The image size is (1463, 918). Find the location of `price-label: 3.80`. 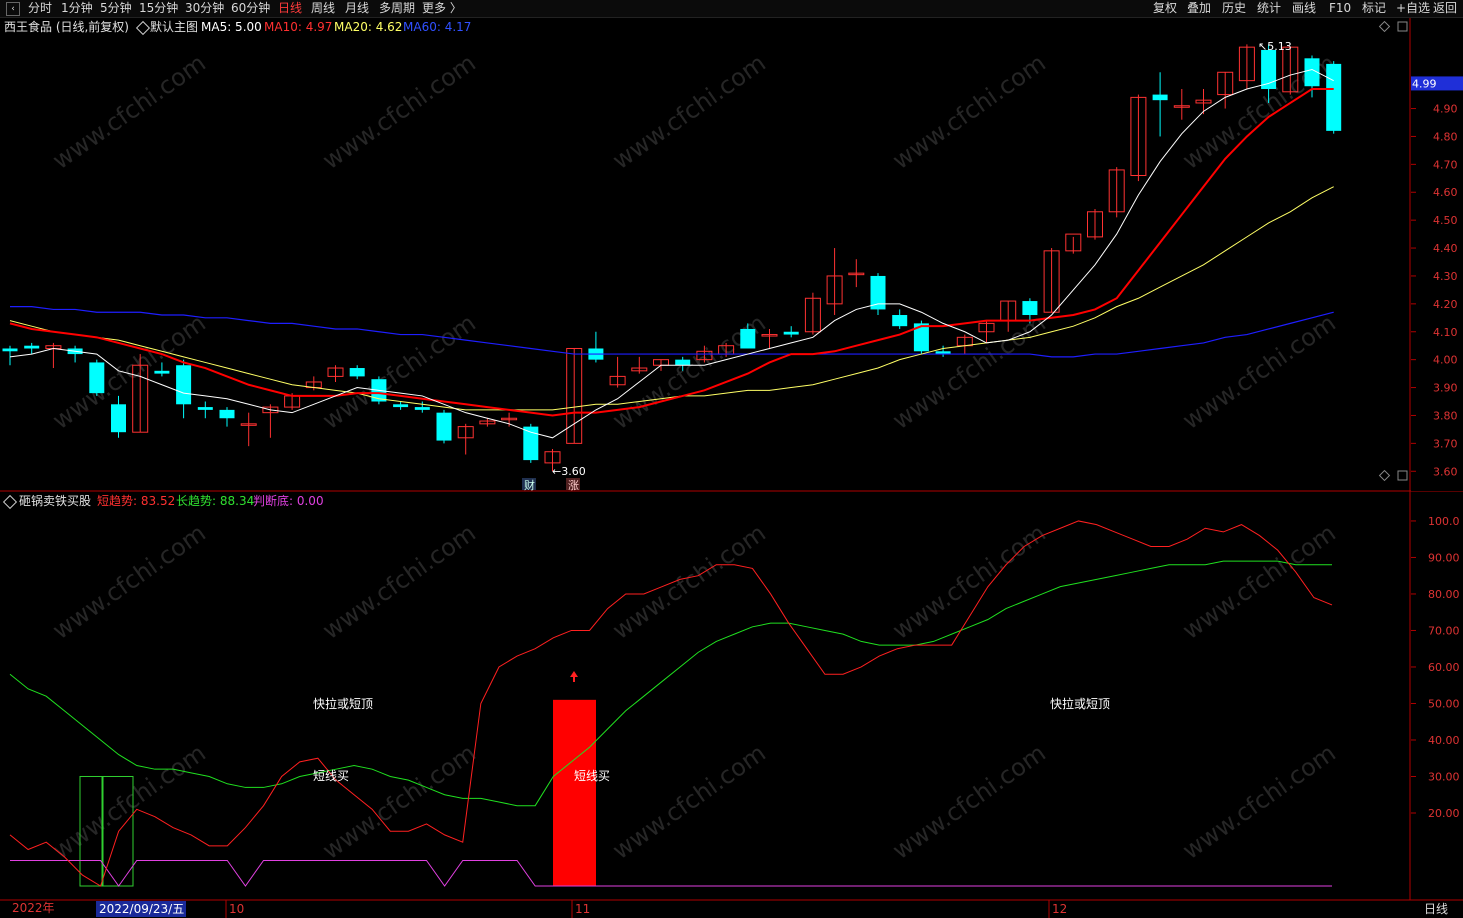

price-label: 3.80 is located at coordinates (1445, 415).